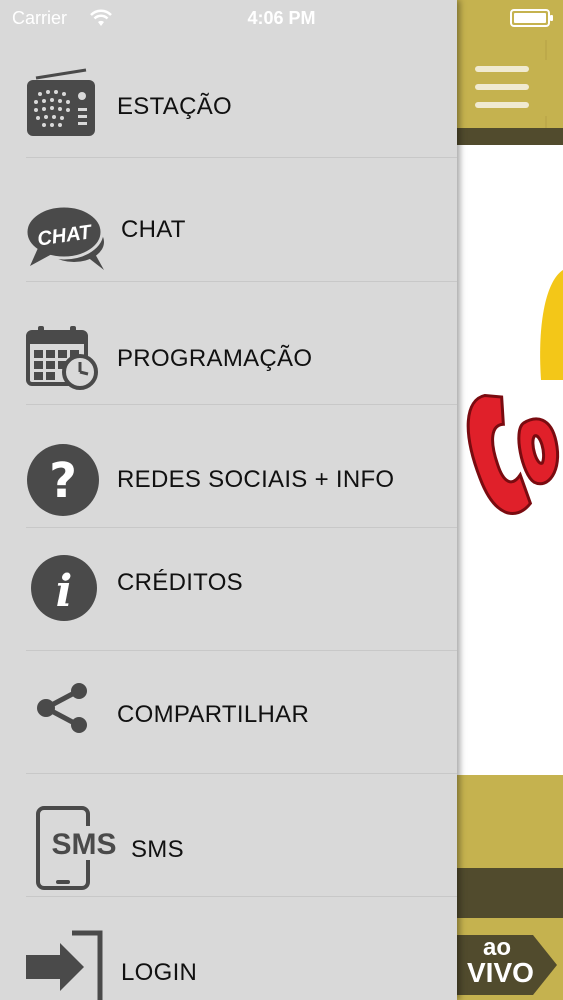 The image size is (563, 1000). What do you see at coordinates (228, 835) in the screenshot?
I see `menu-item-sms: SMS SMS` at bounding box center [228, 835].